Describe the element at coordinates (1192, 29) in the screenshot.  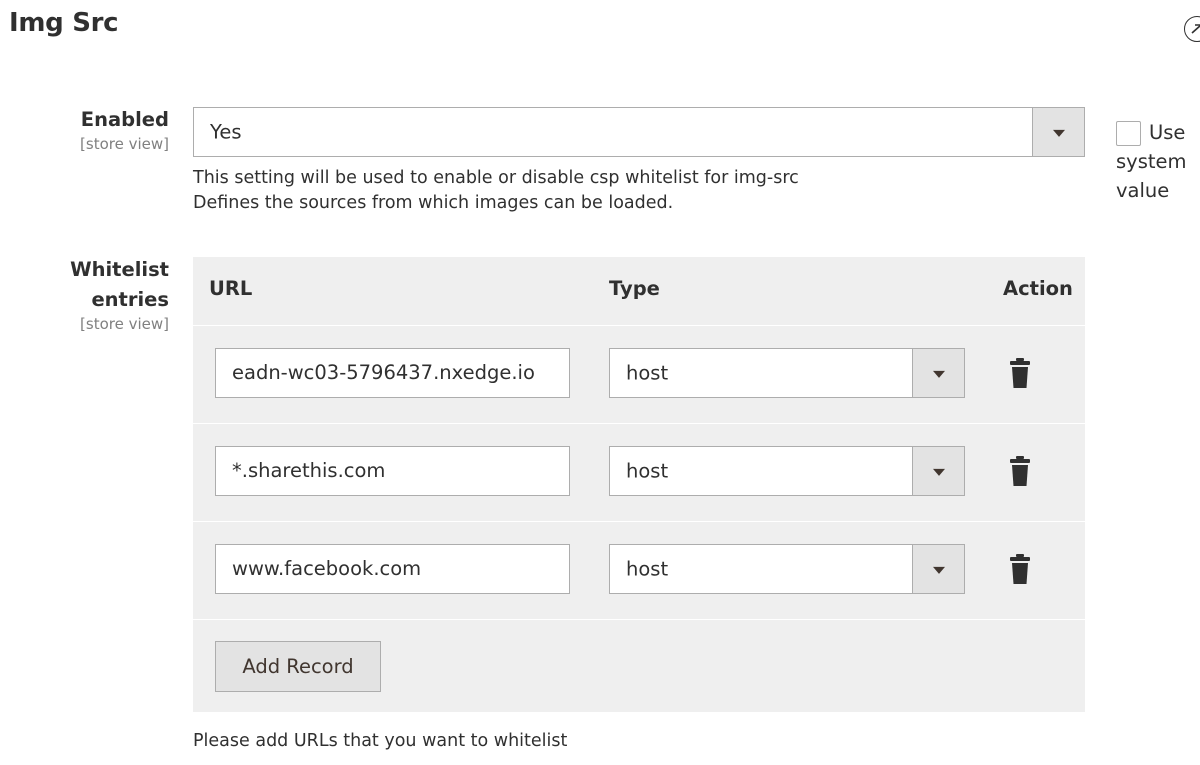
I see `section-collapse-icon` at that location.